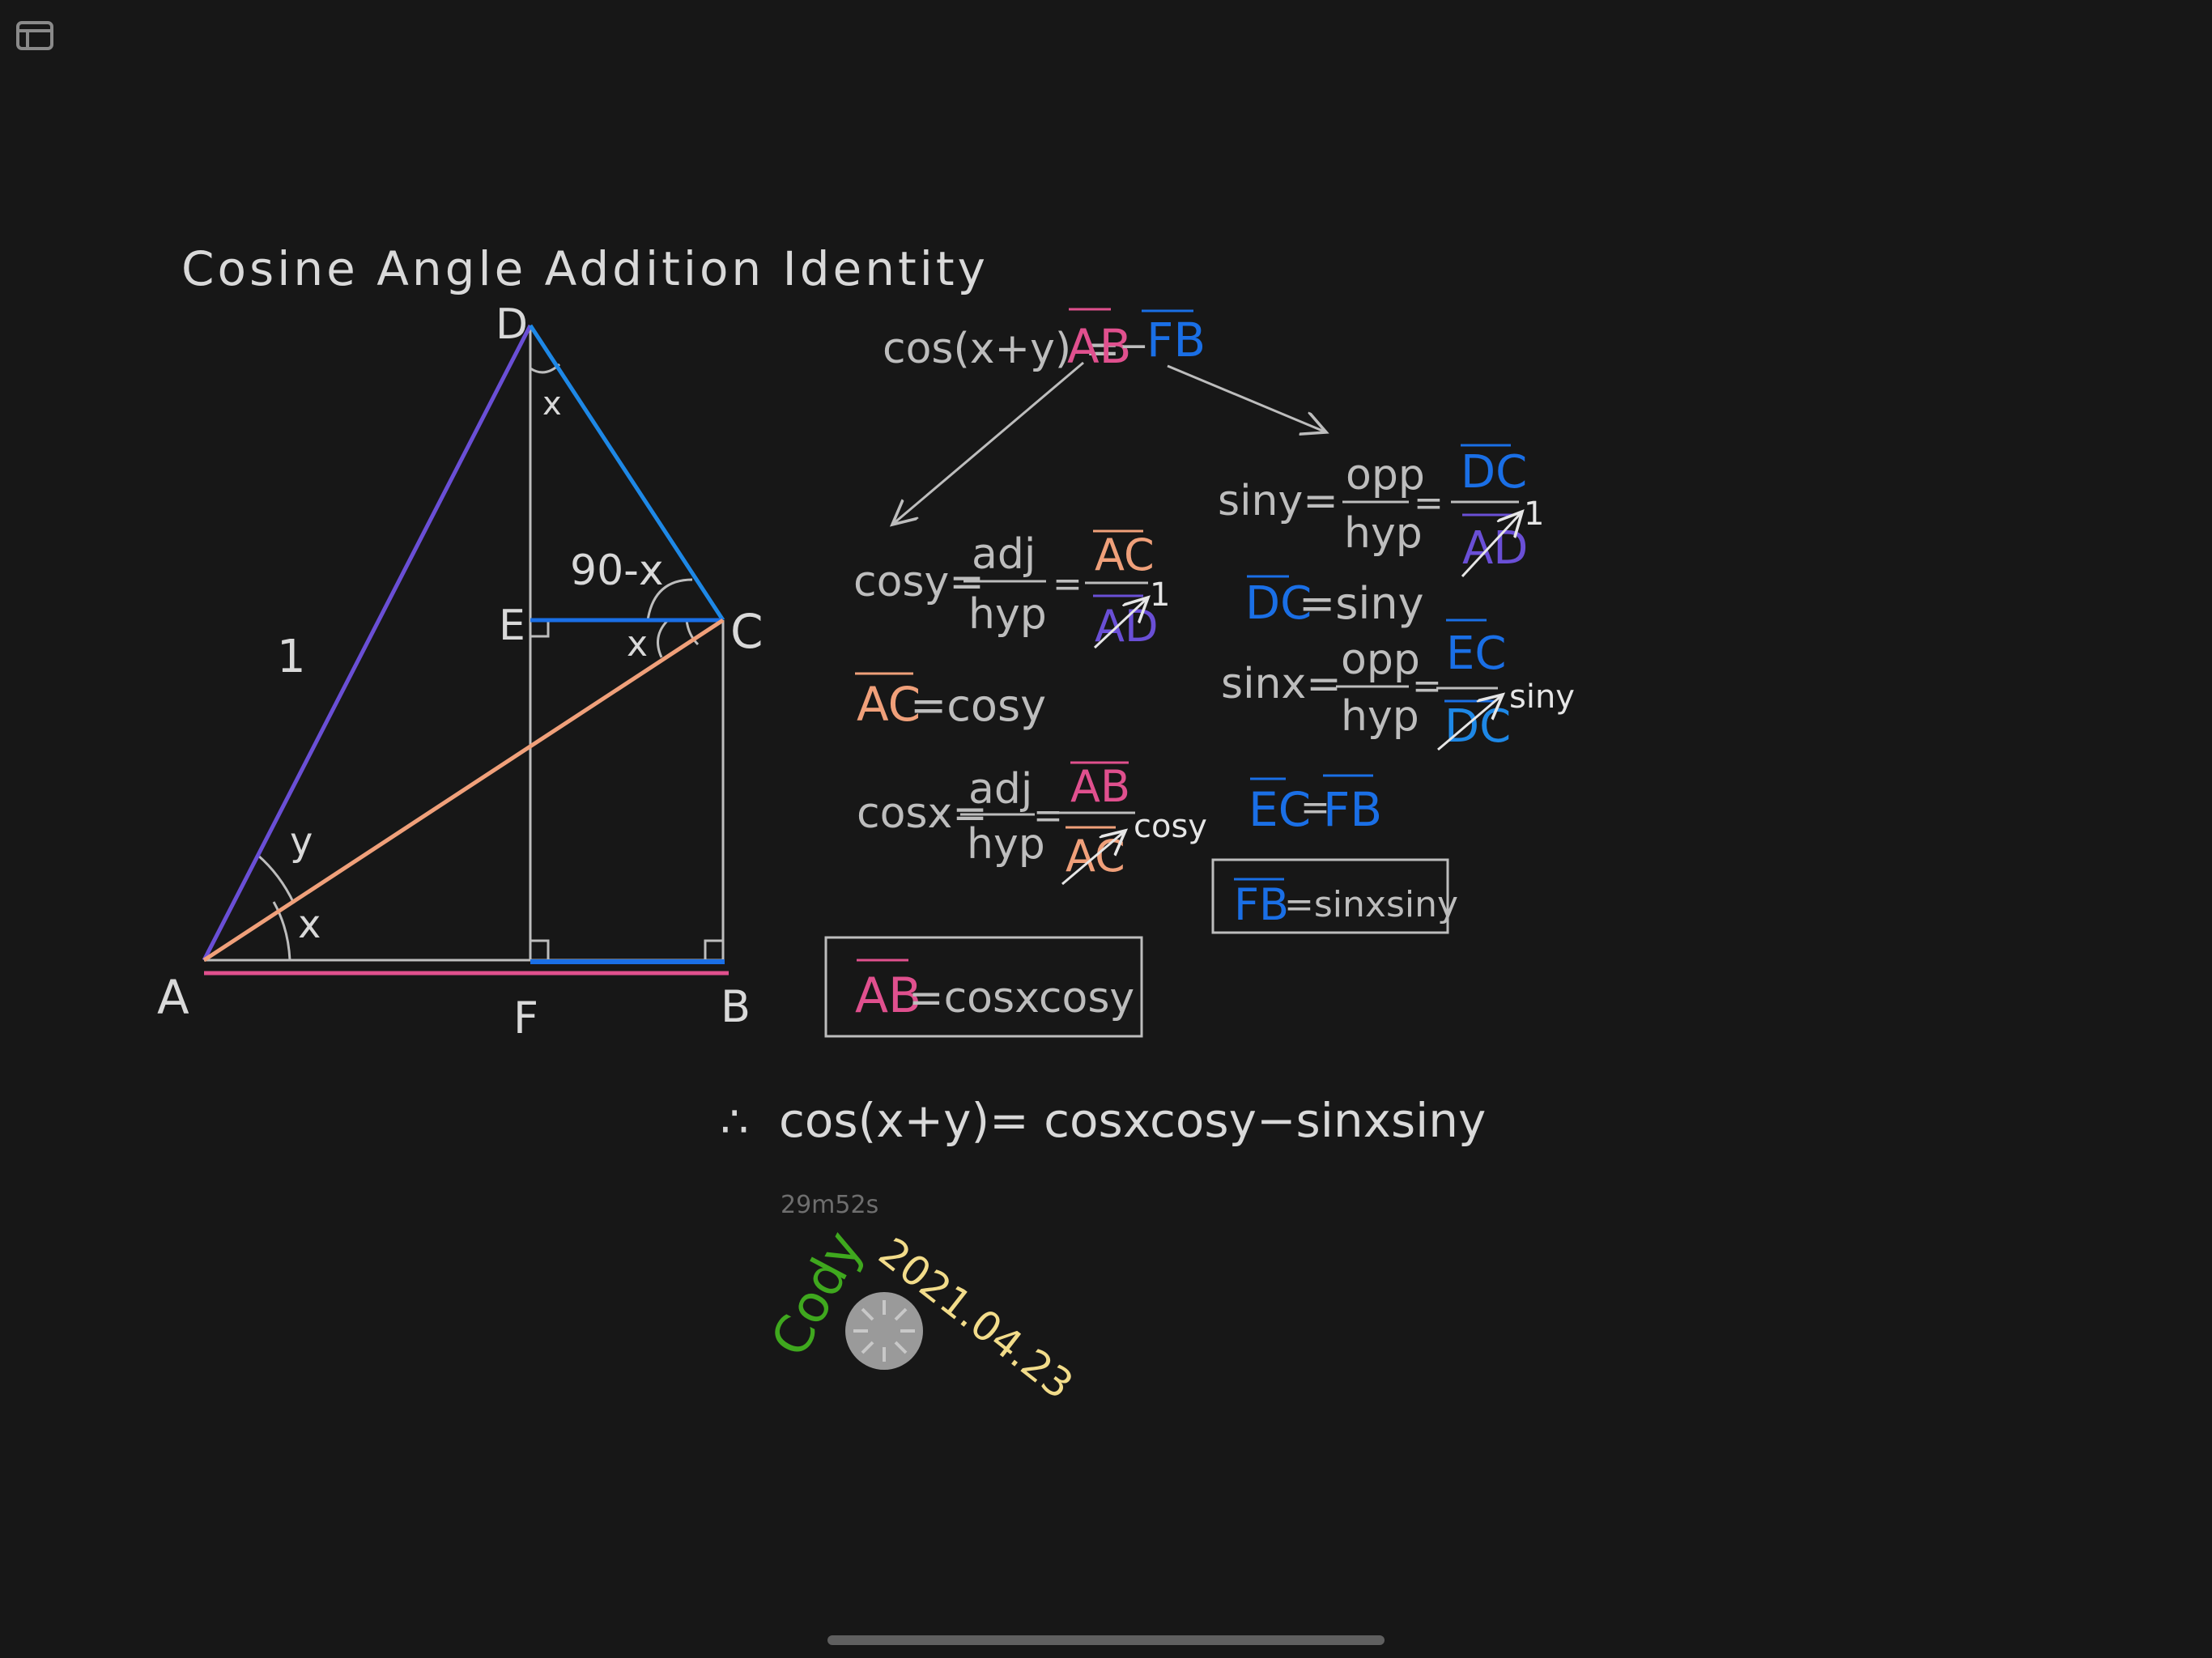 This screenshot has height=1658, width=2212. I want to click on equation-siny: siny= opp hyp = DC AD 1, so click(1381, 511).